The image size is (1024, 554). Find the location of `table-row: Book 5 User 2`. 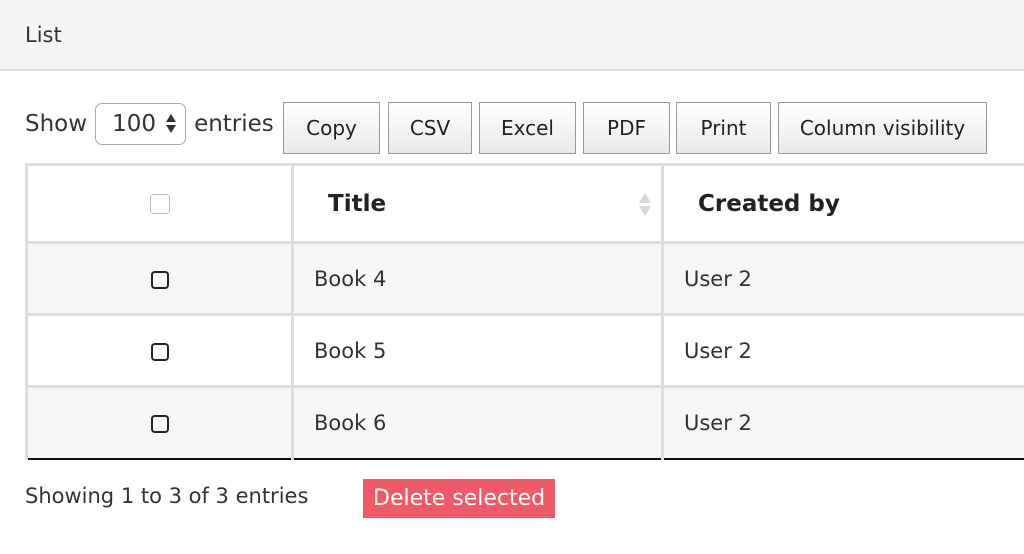

table-row: Book 5 User 2 is located at coordinates (524, 350).